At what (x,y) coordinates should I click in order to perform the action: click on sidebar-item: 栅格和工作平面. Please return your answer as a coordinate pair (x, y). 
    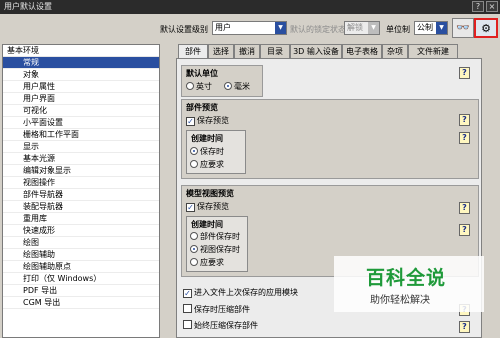
    Looking at the image, I should click on (81, 135).